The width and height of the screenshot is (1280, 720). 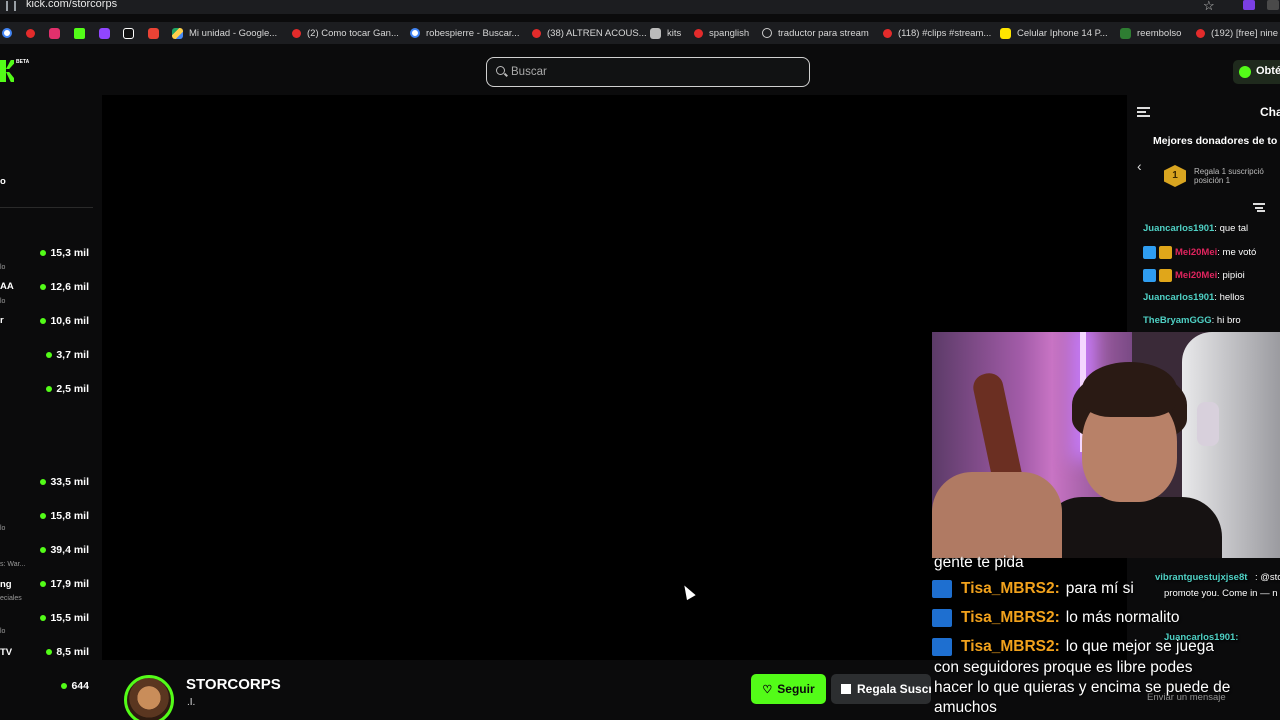 I want to click on search-input, so click(x=651, y=72).